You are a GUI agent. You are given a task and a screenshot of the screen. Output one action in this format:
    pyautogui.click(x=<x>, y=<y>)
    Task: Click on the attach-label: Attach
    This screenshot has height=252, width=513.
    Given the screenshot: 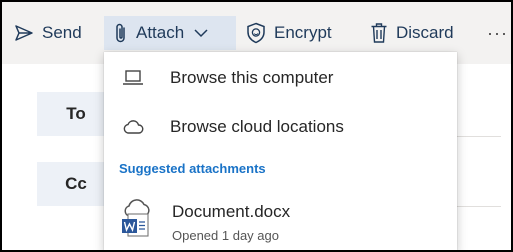 What is the action you would take?
    pyautogui.click(x=160, y=32)
    